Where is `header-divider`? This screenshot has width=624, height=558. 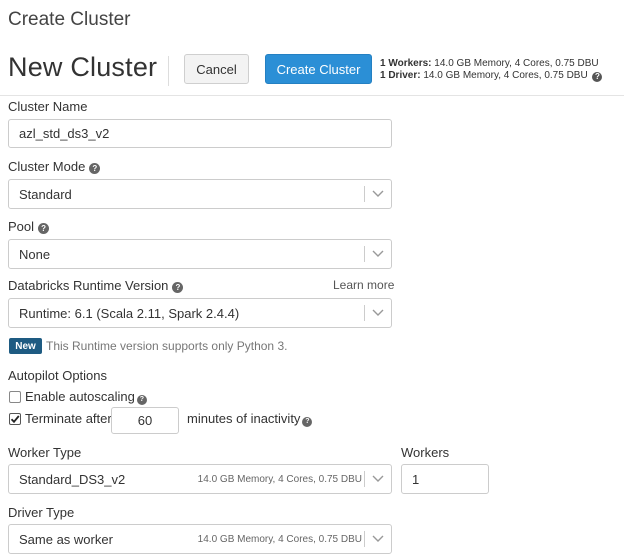 header-divider is located at coordinates (312, 95).